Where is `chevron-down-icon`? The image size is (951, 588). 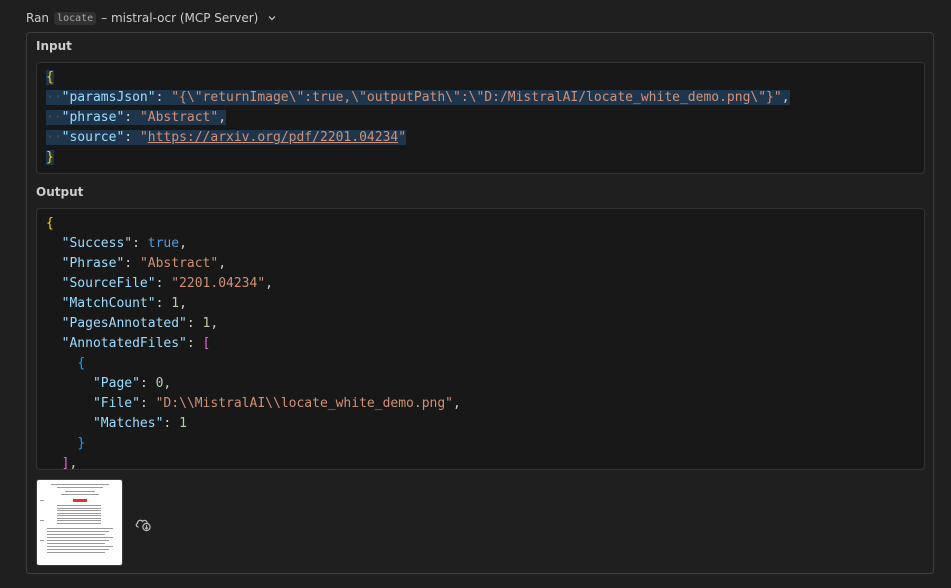 chevron-down-icon is located at coordinates (272, 18).